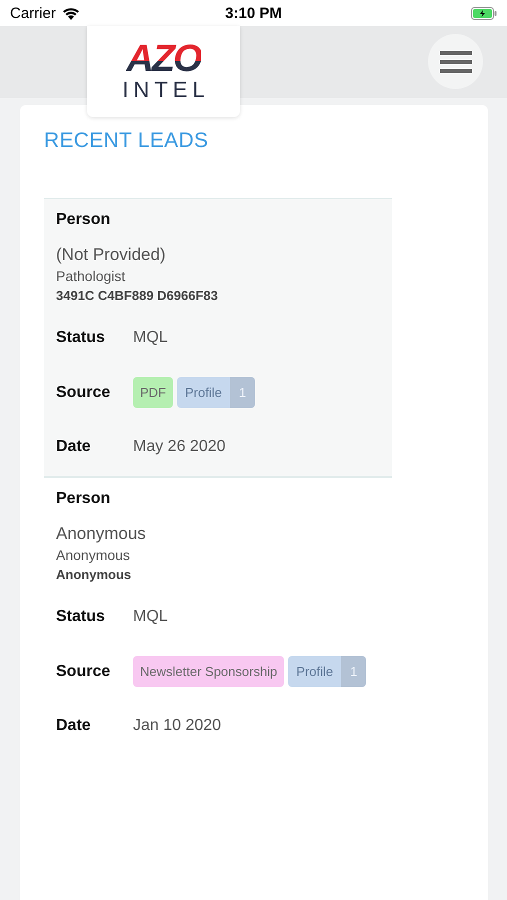 This screenshot has height=900, width=507. Describe the element at coordinates (137, 295) in the screenshot. I see `person-id: 3491C C4BF889 D6966F83` at that location.